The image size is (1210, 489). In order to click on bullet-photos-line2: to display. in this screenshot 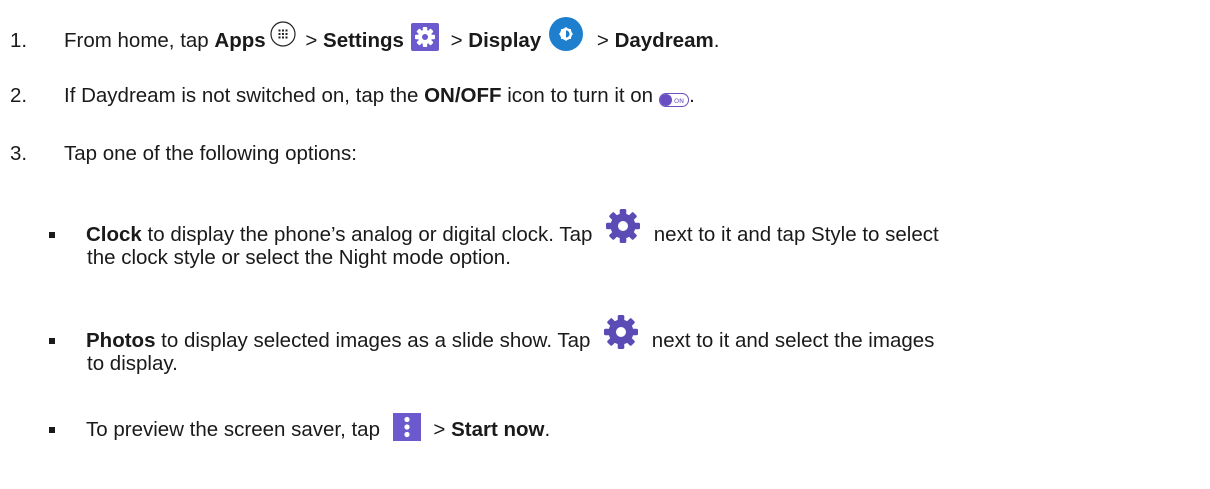, I will do `click(132, 363)`.